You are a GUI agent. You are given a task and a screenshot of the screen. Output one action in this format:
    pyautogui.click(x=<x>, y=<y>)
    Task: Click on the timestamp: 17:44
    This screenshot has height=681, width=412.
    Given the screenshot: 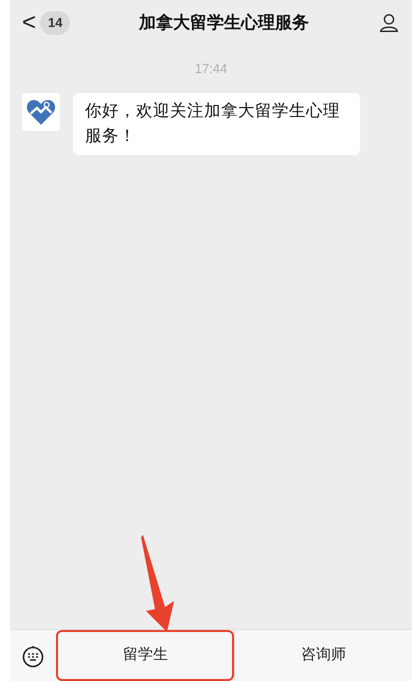 What is the action you would take?
    pyautogui.click(x=211, y=69)
    